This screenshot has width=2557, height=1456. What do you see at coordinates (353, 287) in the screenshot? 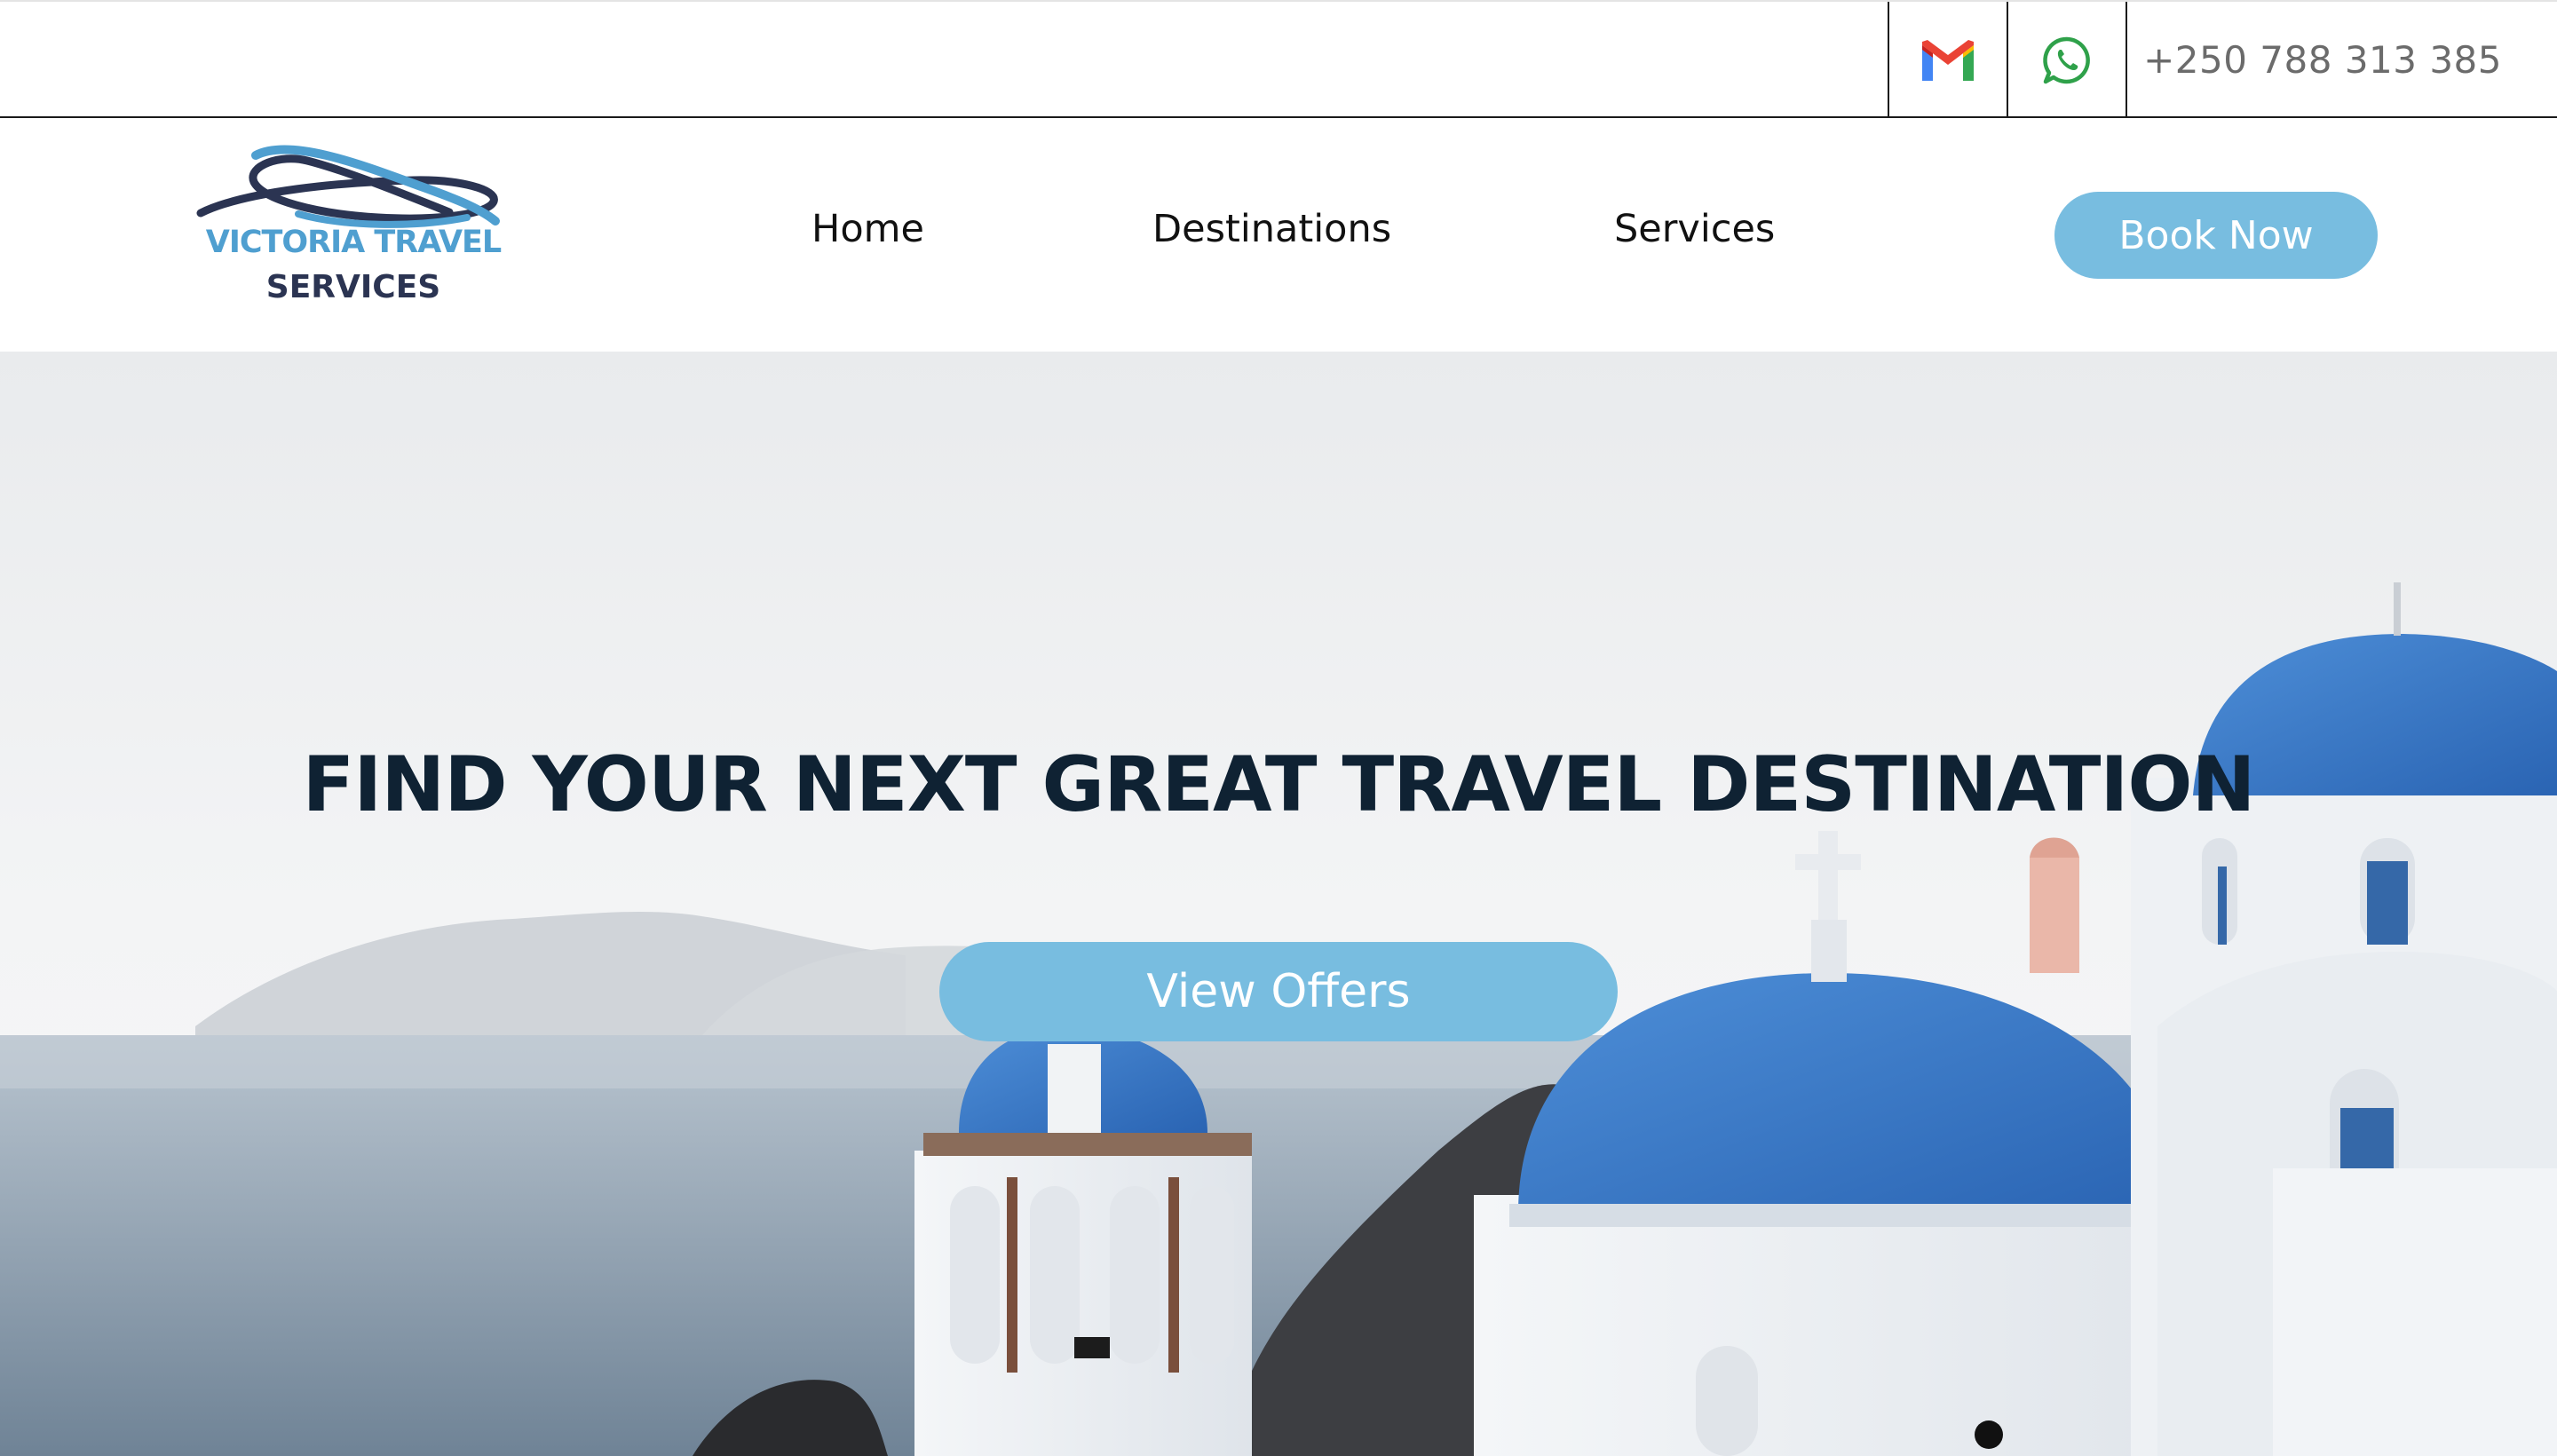
I see `logo-text-secondary: SERVICES` at bounding box center [353, 287].